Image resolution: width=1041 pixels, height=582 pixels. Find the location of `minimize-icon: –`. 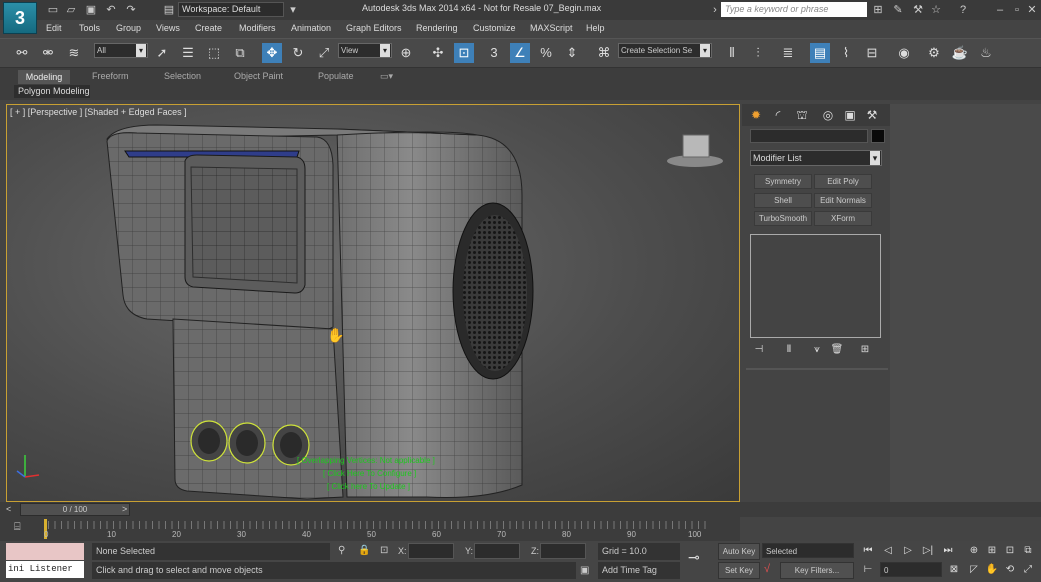

minimize-icon: – is located at coordinates (1000, 10).